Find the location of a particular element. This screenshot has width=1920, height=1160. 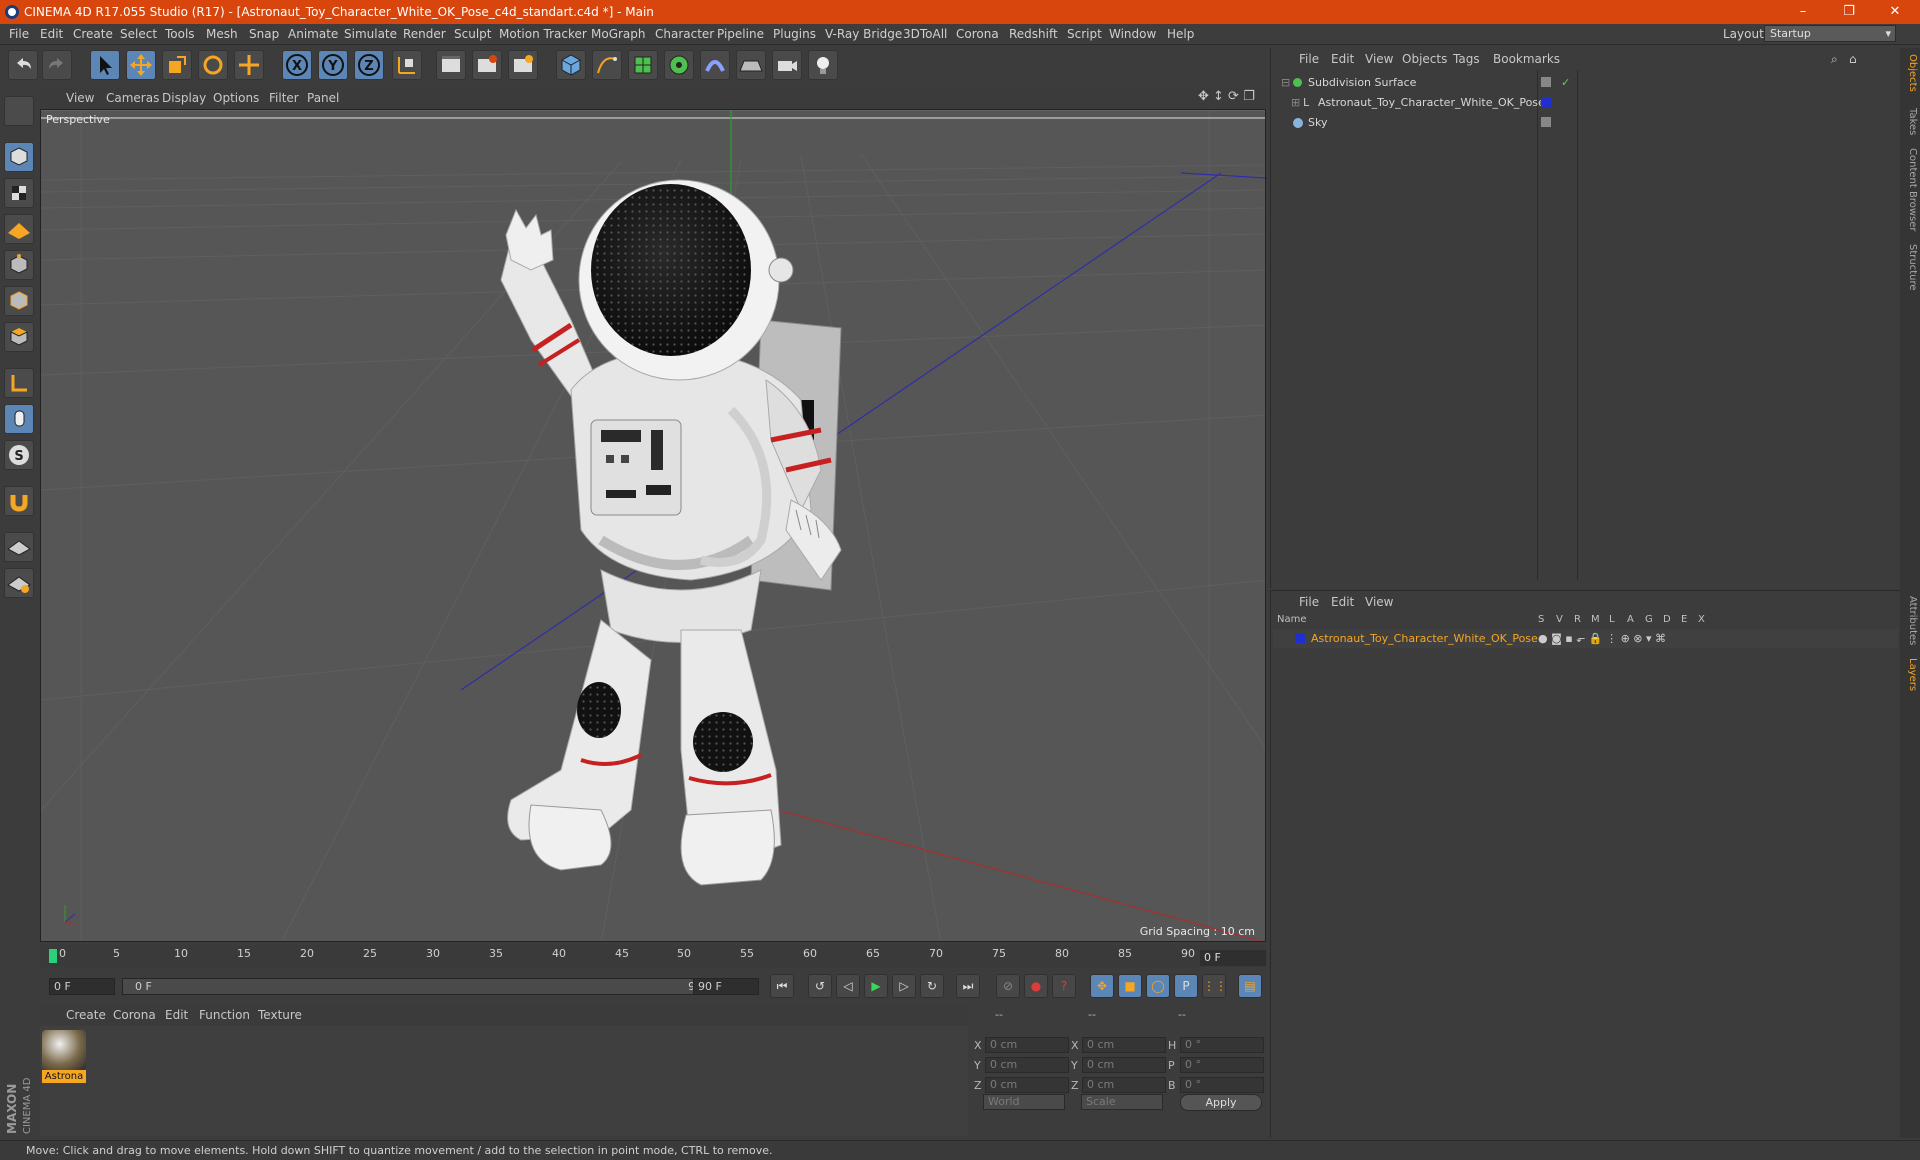

key-rotation-button: ◯ is located at coordinates (1158, 986).